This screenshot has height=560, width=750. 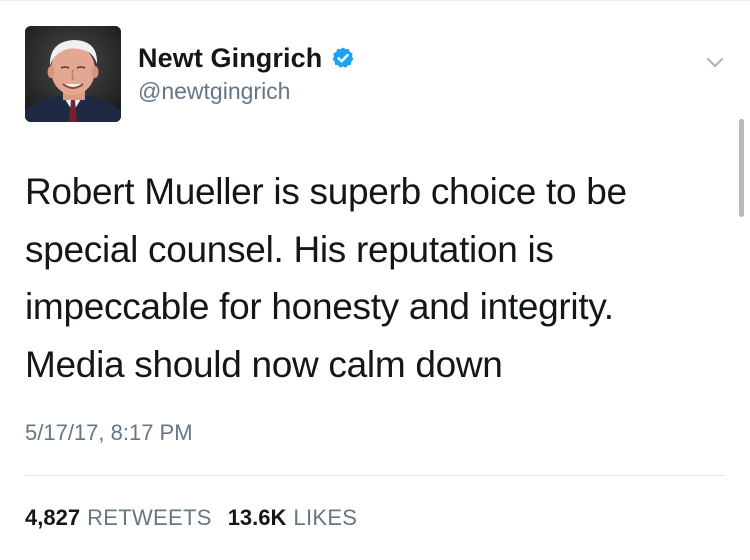 What do you see at coordinates (214, 91) in the screenshot?
I see `author-handle: @newtgingrich` at bounding box center [214, 91].